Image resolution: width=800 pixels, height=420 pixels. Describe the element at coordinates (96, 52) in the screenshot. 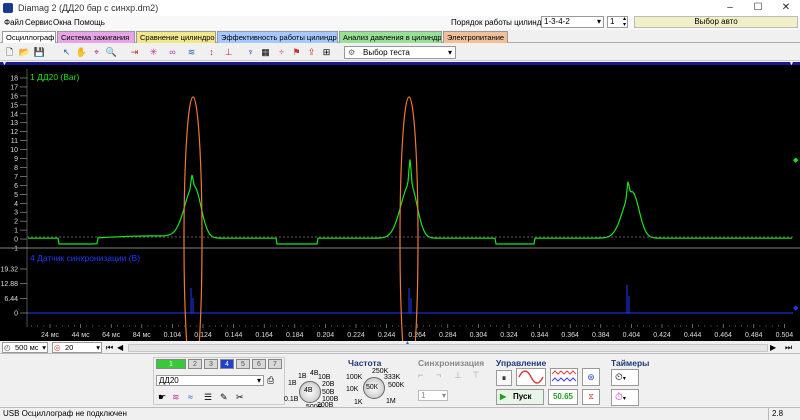

I see `zoom-region-icon: ⌖` at that location.